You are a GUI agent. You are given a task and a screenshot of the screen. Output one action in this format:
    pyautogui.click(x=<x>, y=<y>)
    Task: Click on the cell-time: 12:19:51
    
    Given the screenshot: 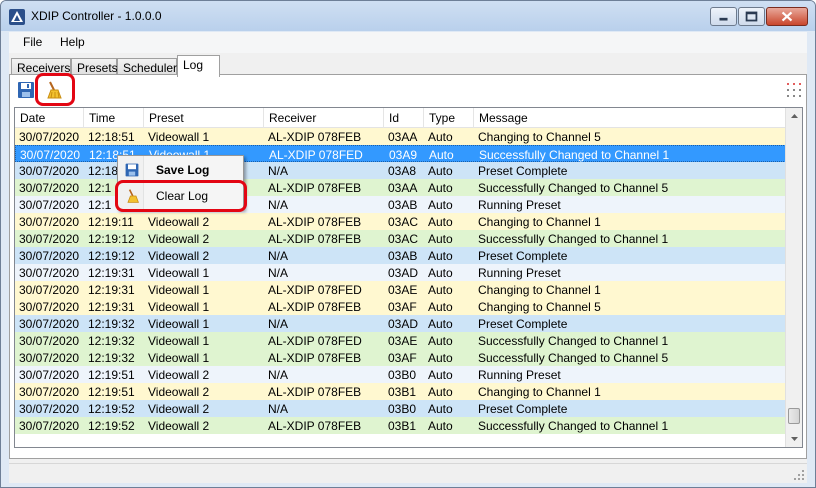 What is the action you would take?
    pyautogui.click(x=111, y=375)
    